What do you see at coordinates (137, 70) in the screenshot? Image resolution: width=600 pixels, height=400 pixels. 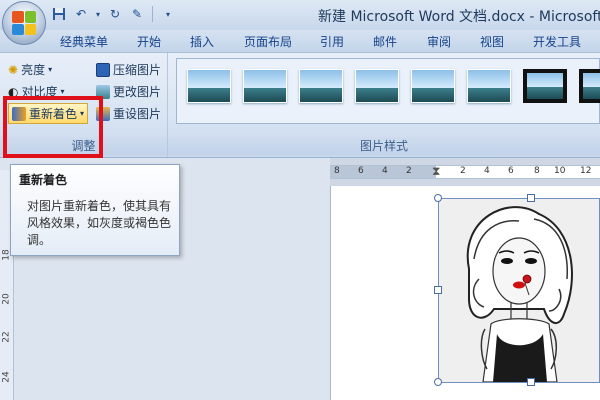 I see `compress-label: 压缩图片` at bounding box center [137, 70].